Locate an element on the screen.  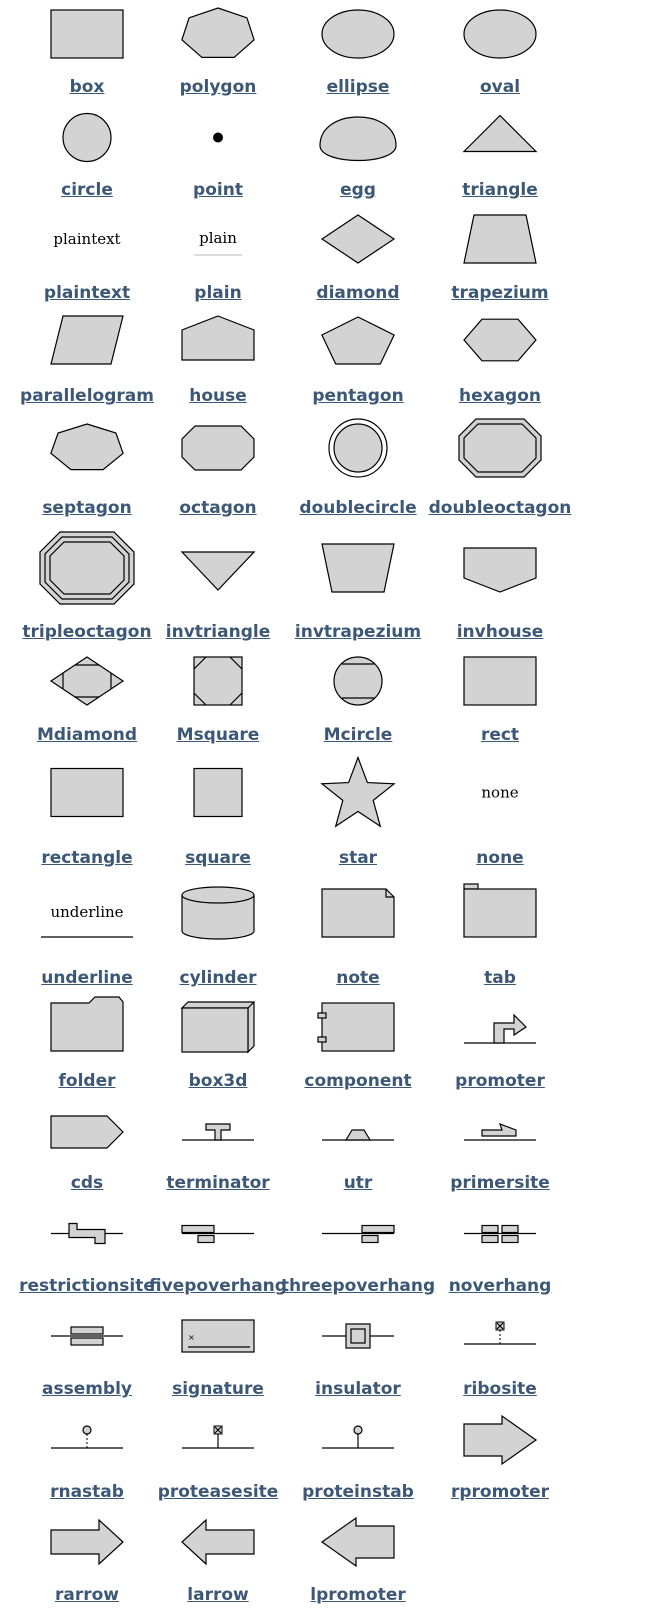
shape-tile-signature: × signature is located at coordinates (218, 1355).